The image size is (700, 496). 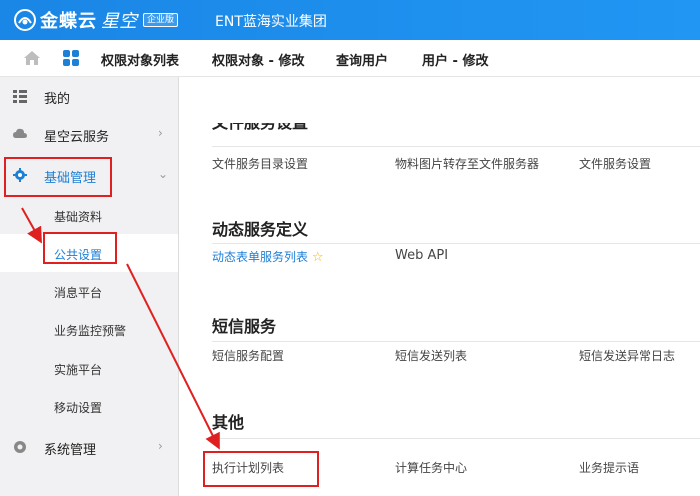 What do you see at coordinates (615, 163) in the screenshot?
I see `link-file-service-settings: 文件服务设置` at bounding box center [615, 163].